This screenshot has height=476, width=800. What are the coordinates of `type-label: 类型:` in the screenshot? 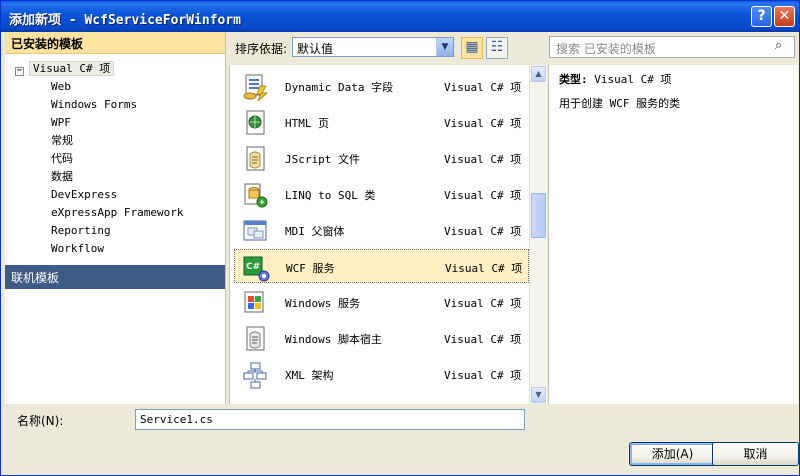 It's located at (573, 79).